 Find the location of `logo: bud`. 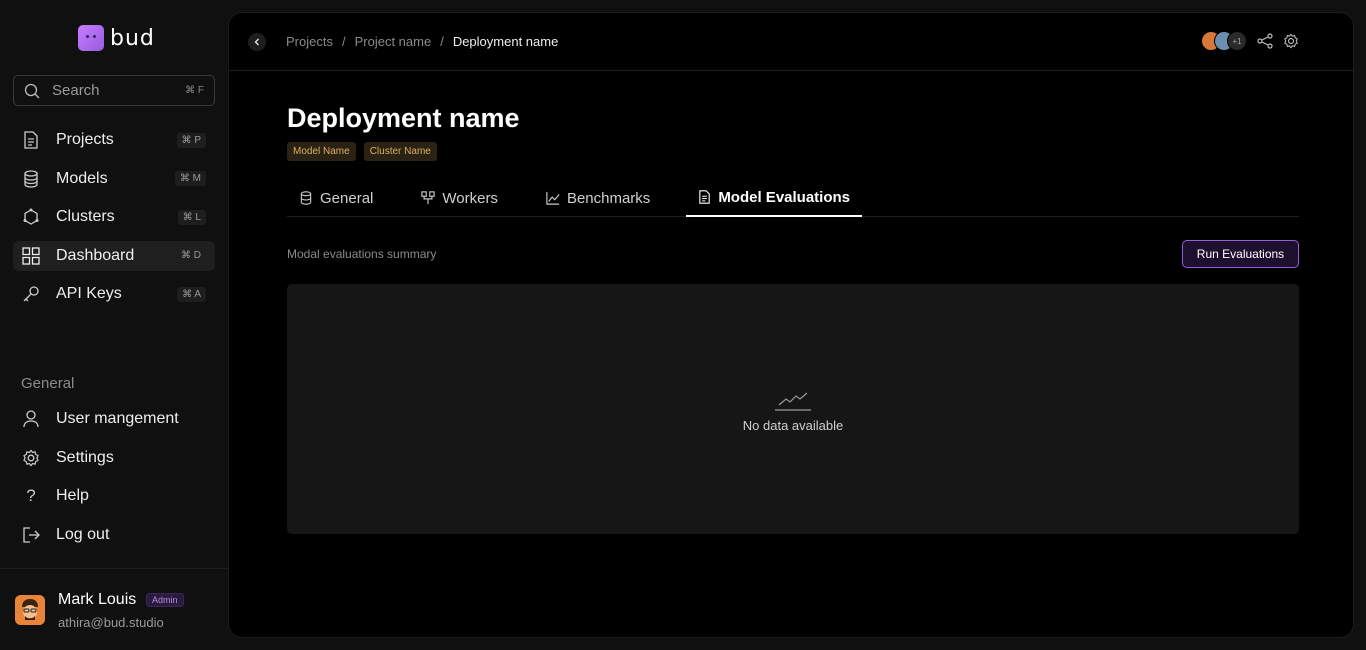

logo: bud is located at coordinates (116, 38).